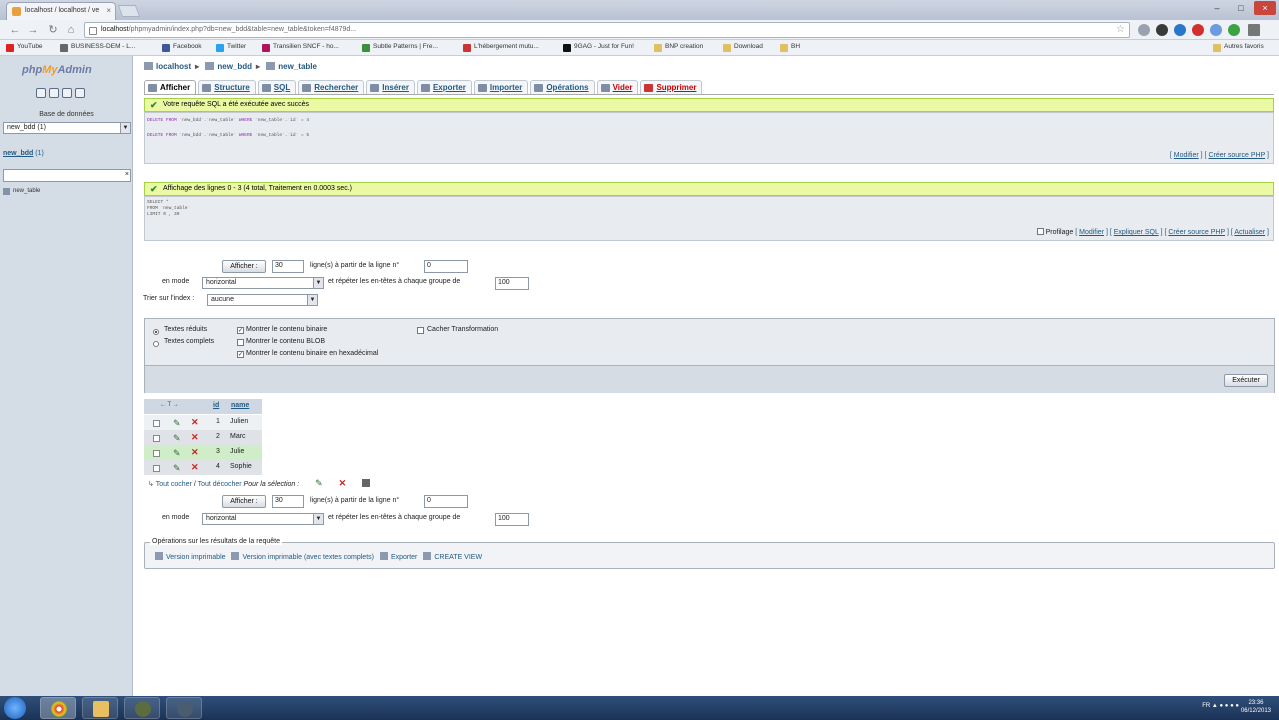  I want to click on taskbar-explorer, so click(100, 708).